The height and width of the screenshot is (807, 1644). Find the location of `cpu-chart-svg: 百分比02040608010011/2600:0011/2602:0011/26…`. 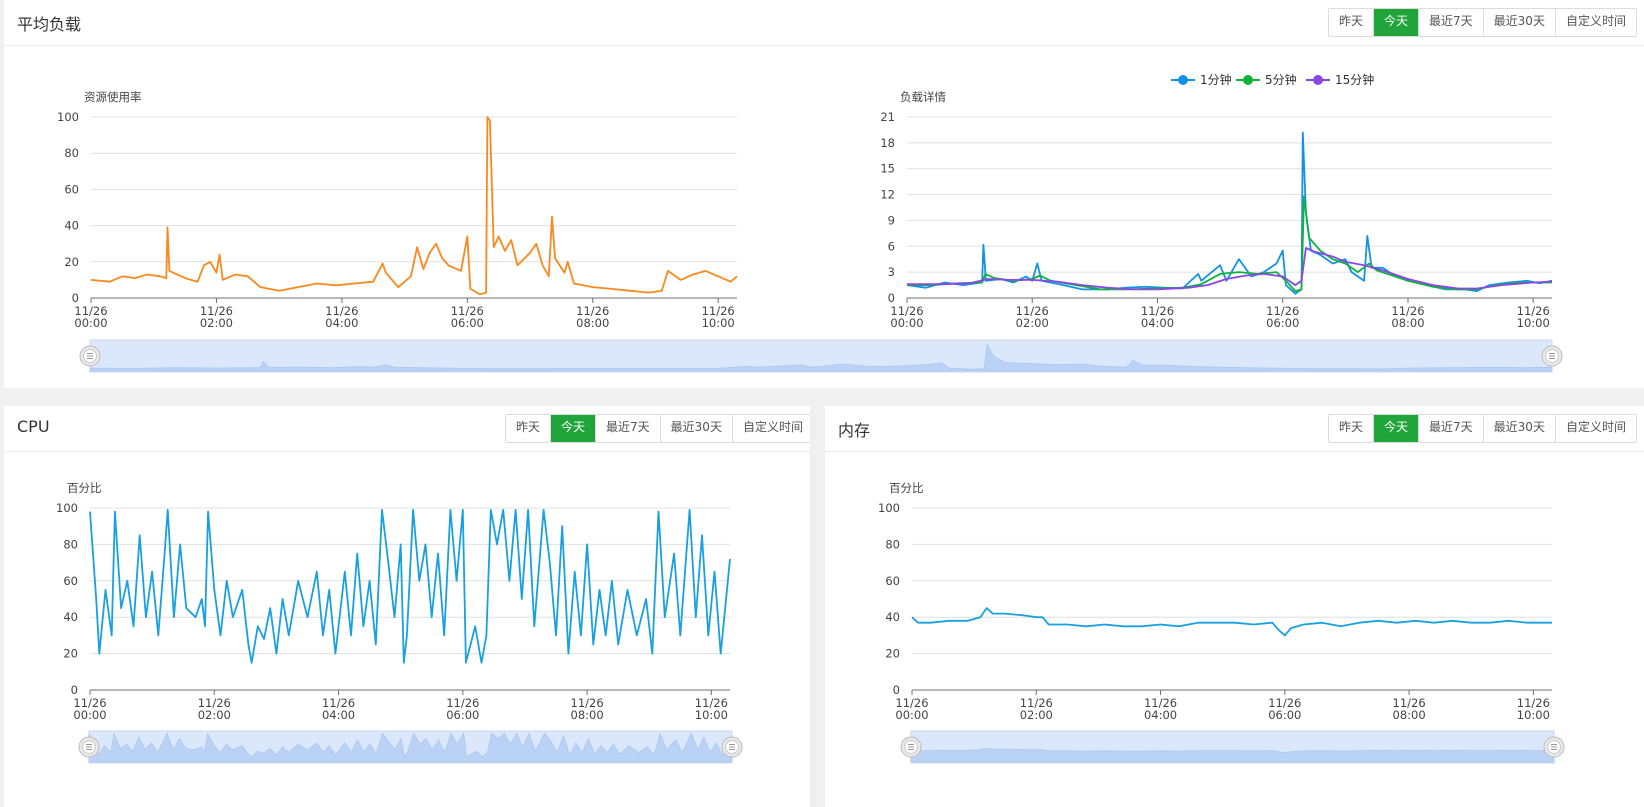

cpu-chart-svg: 百分比02040608010011/2600:0011/2602:0011/26… is located at coordinates (399, 622).